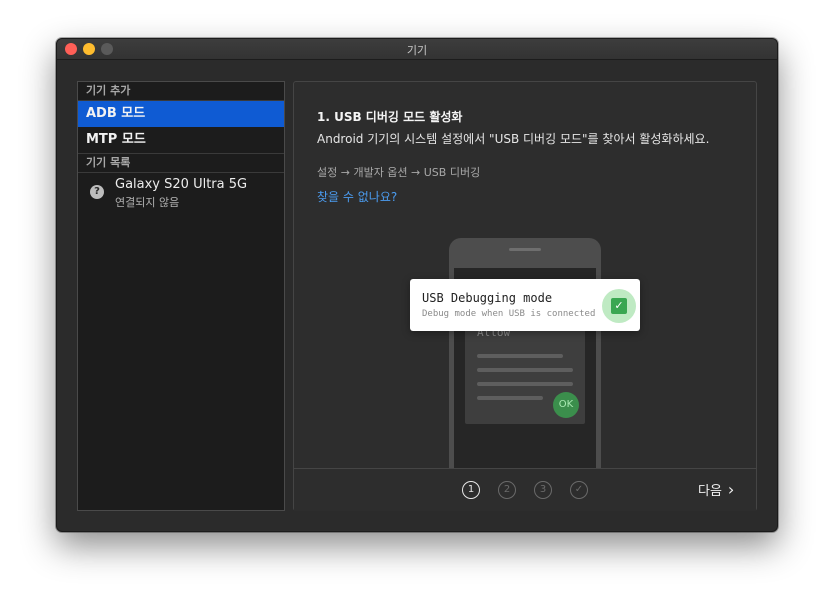 The image size is (832, 604). What do you see at coordinates (710, 491) in the screenshot?
I see `next-button-label: 다음` at bounding box center [710, 491].